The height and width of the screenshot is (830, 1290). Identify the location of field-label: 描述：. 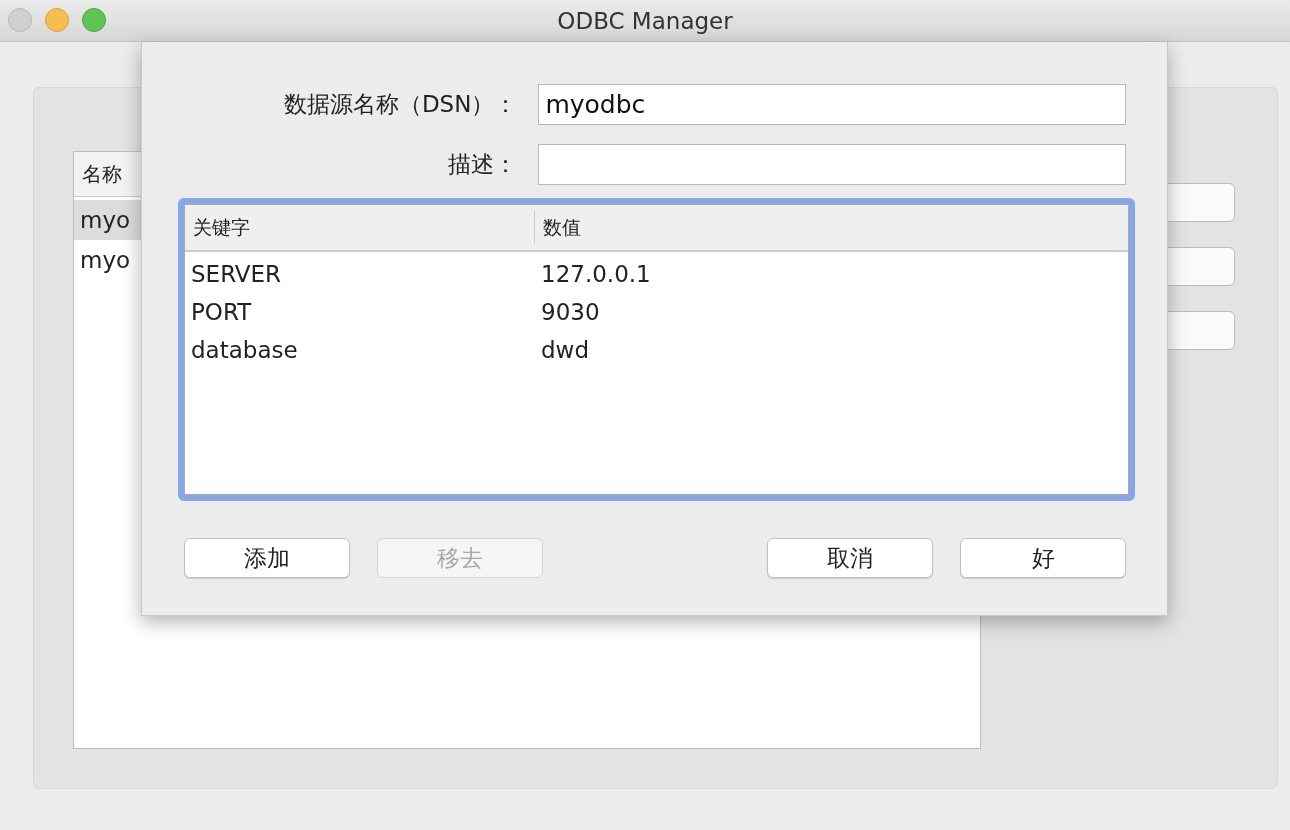
(483, 164).